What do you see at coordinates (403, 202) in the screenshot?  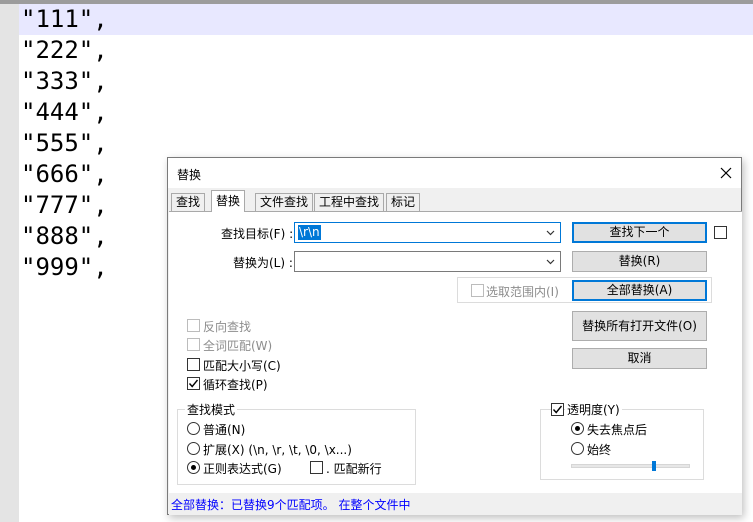 I see `tab-mark: 标记` at bounding box center [403, 202].